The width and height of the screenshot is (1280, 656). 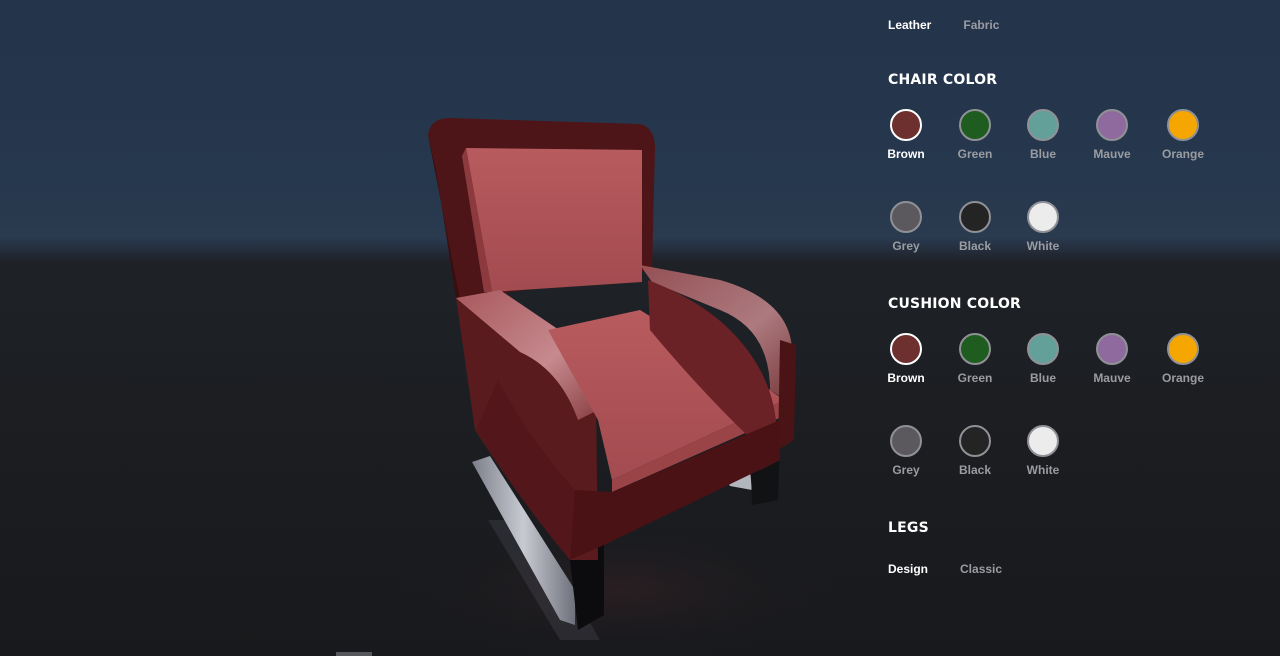 I want to click on chair-color-swatch-grey: Grey, so click(x=906, y=227).